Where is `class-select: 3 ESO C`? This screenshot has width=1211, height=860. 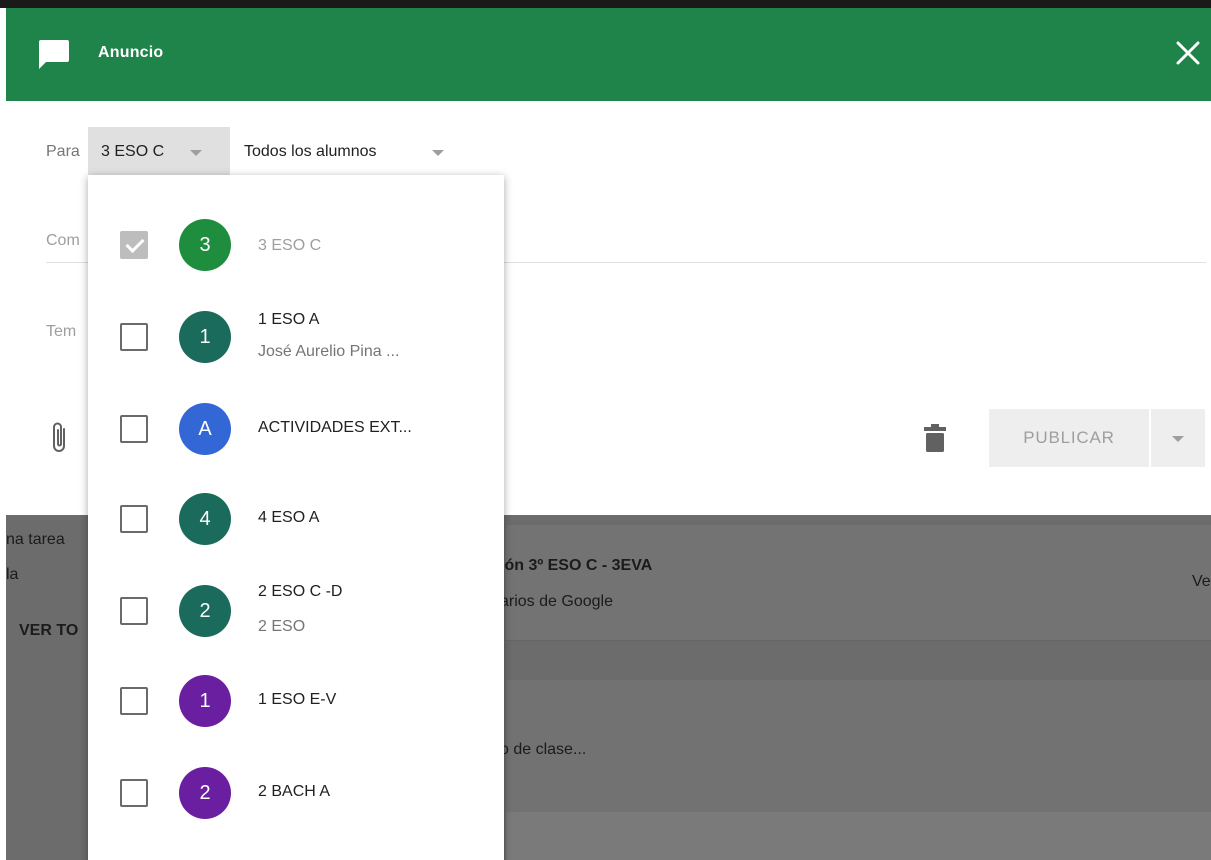
class-select: 3 ESO C is located at coordinates (159, 151).